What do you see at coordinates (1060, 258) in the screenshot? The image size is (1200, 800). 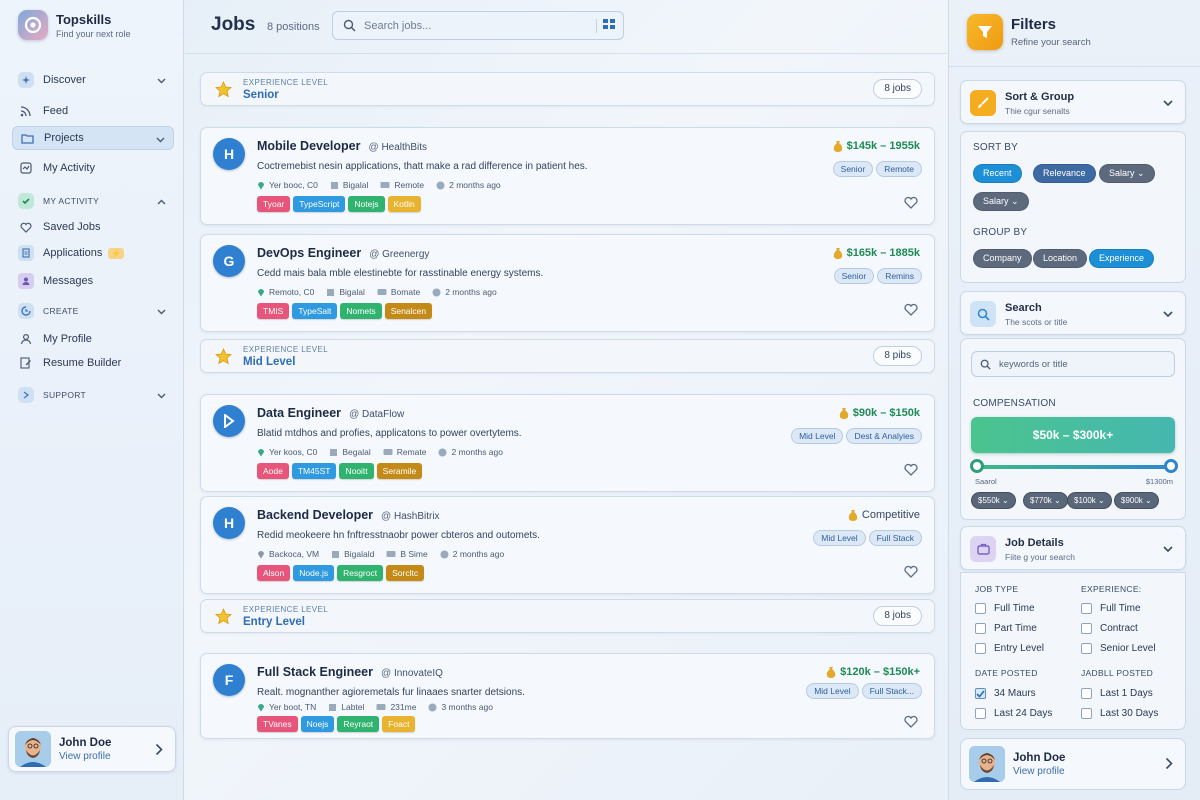 I see `group-option-location: Location` at bounding box center [1060, 258].